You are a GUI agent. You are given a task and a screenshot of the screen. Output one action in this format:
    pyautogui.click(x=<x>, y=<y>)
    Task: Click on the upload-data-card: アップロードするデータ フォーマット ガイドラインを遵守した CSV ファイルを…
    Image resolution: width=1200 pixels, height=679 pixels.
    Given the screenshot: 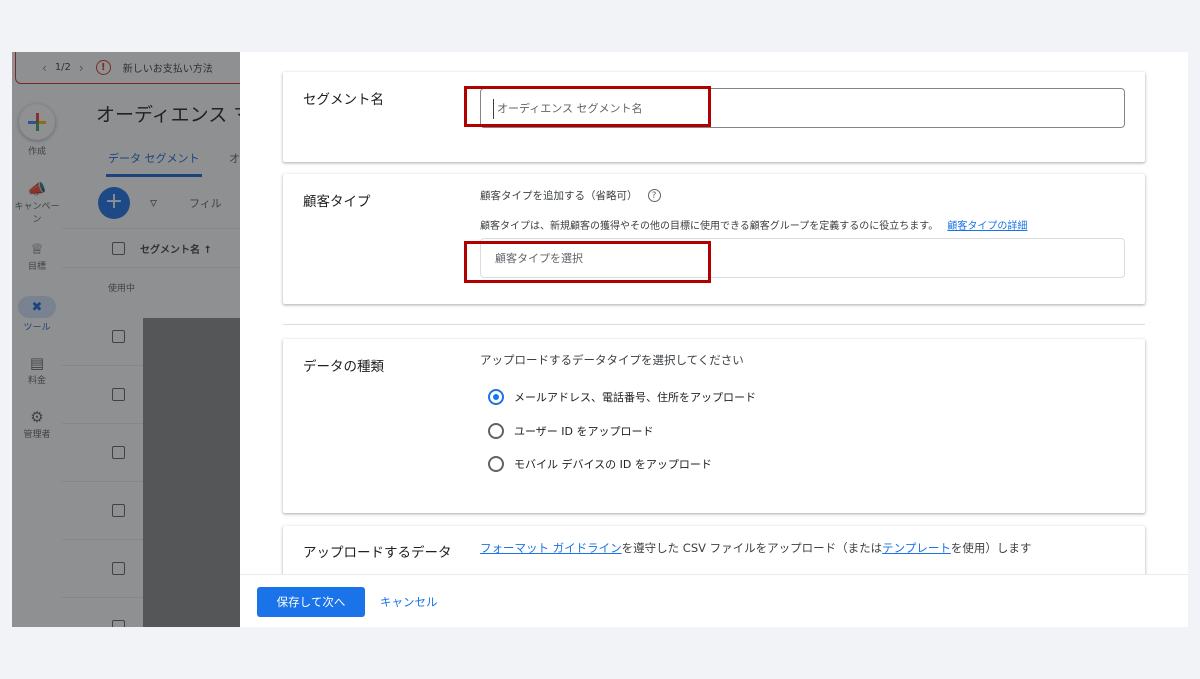 What is the action you would take?
    pyautogui.click(x=714, y=550)
    